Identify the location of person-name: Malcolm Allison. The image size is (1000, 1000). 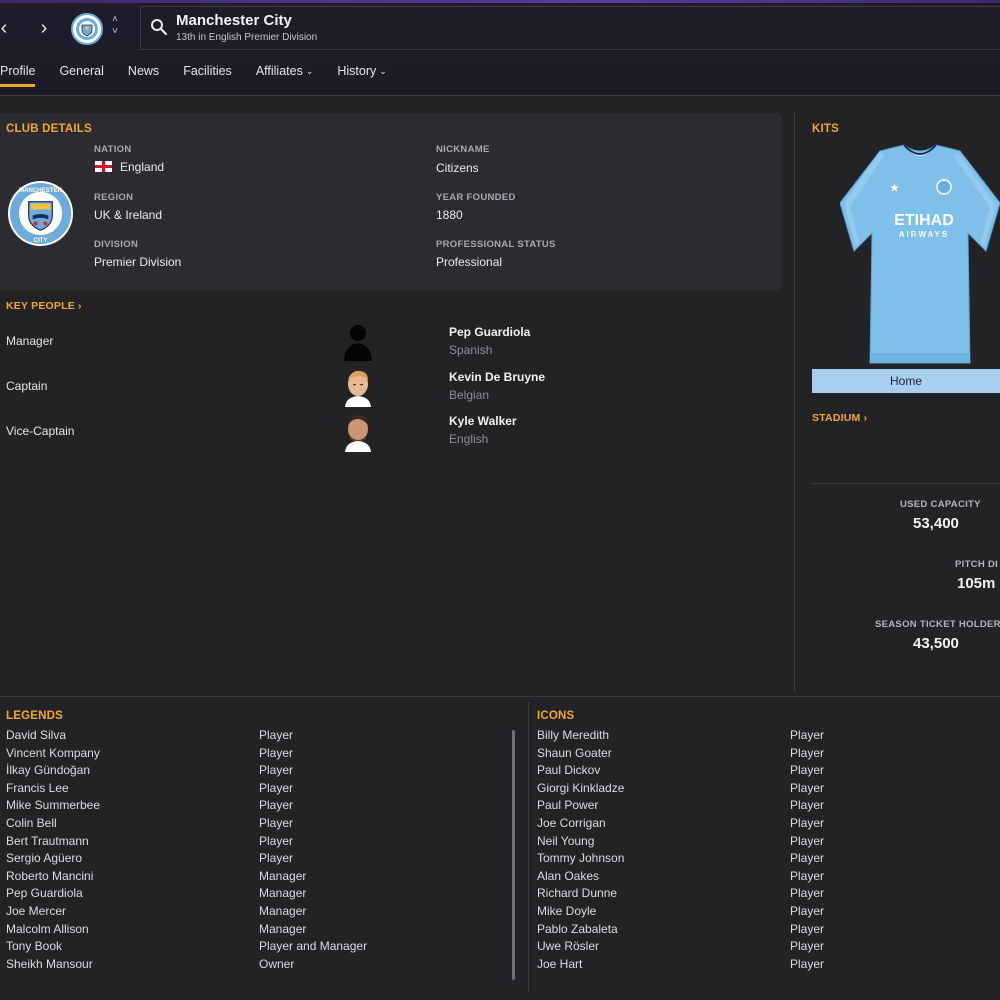
(47, 929).